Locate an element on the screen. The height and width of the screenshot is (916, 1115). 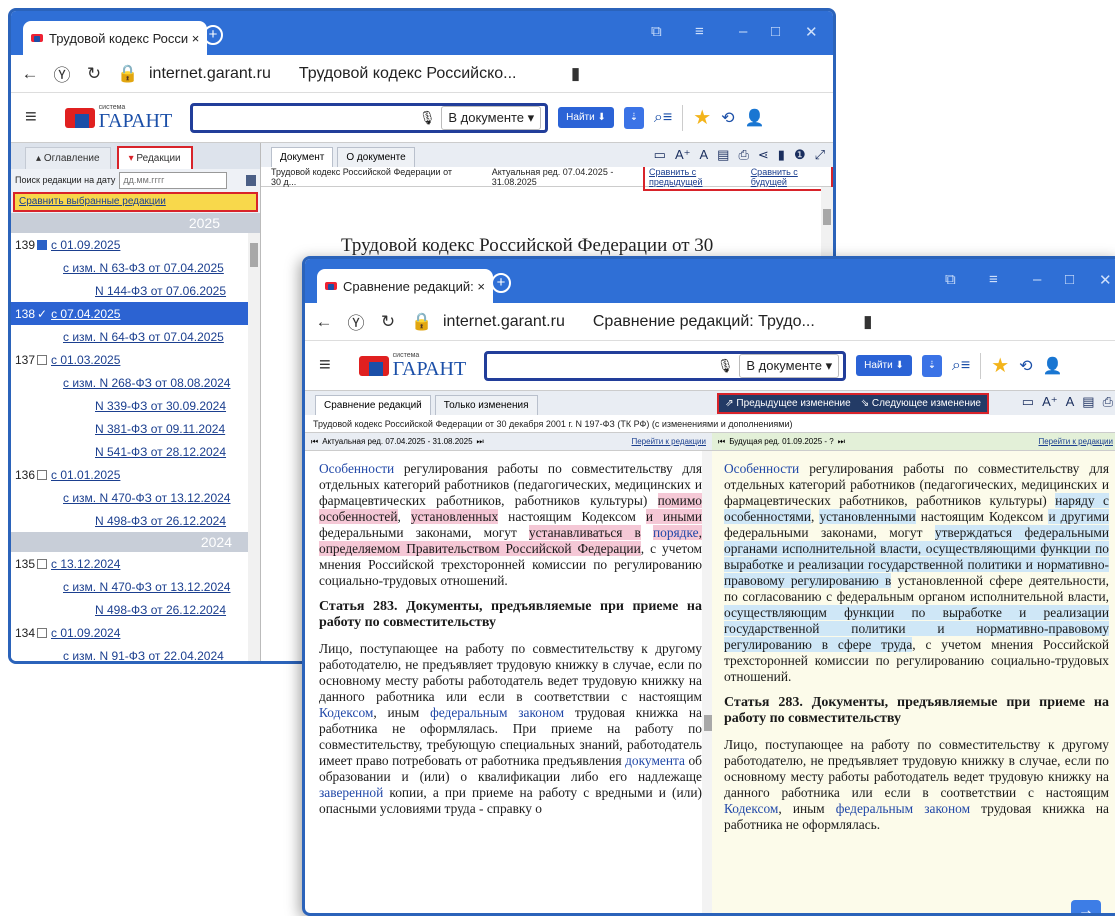
tab-only-changes: Только изменения is located at coordinates (486, 405).